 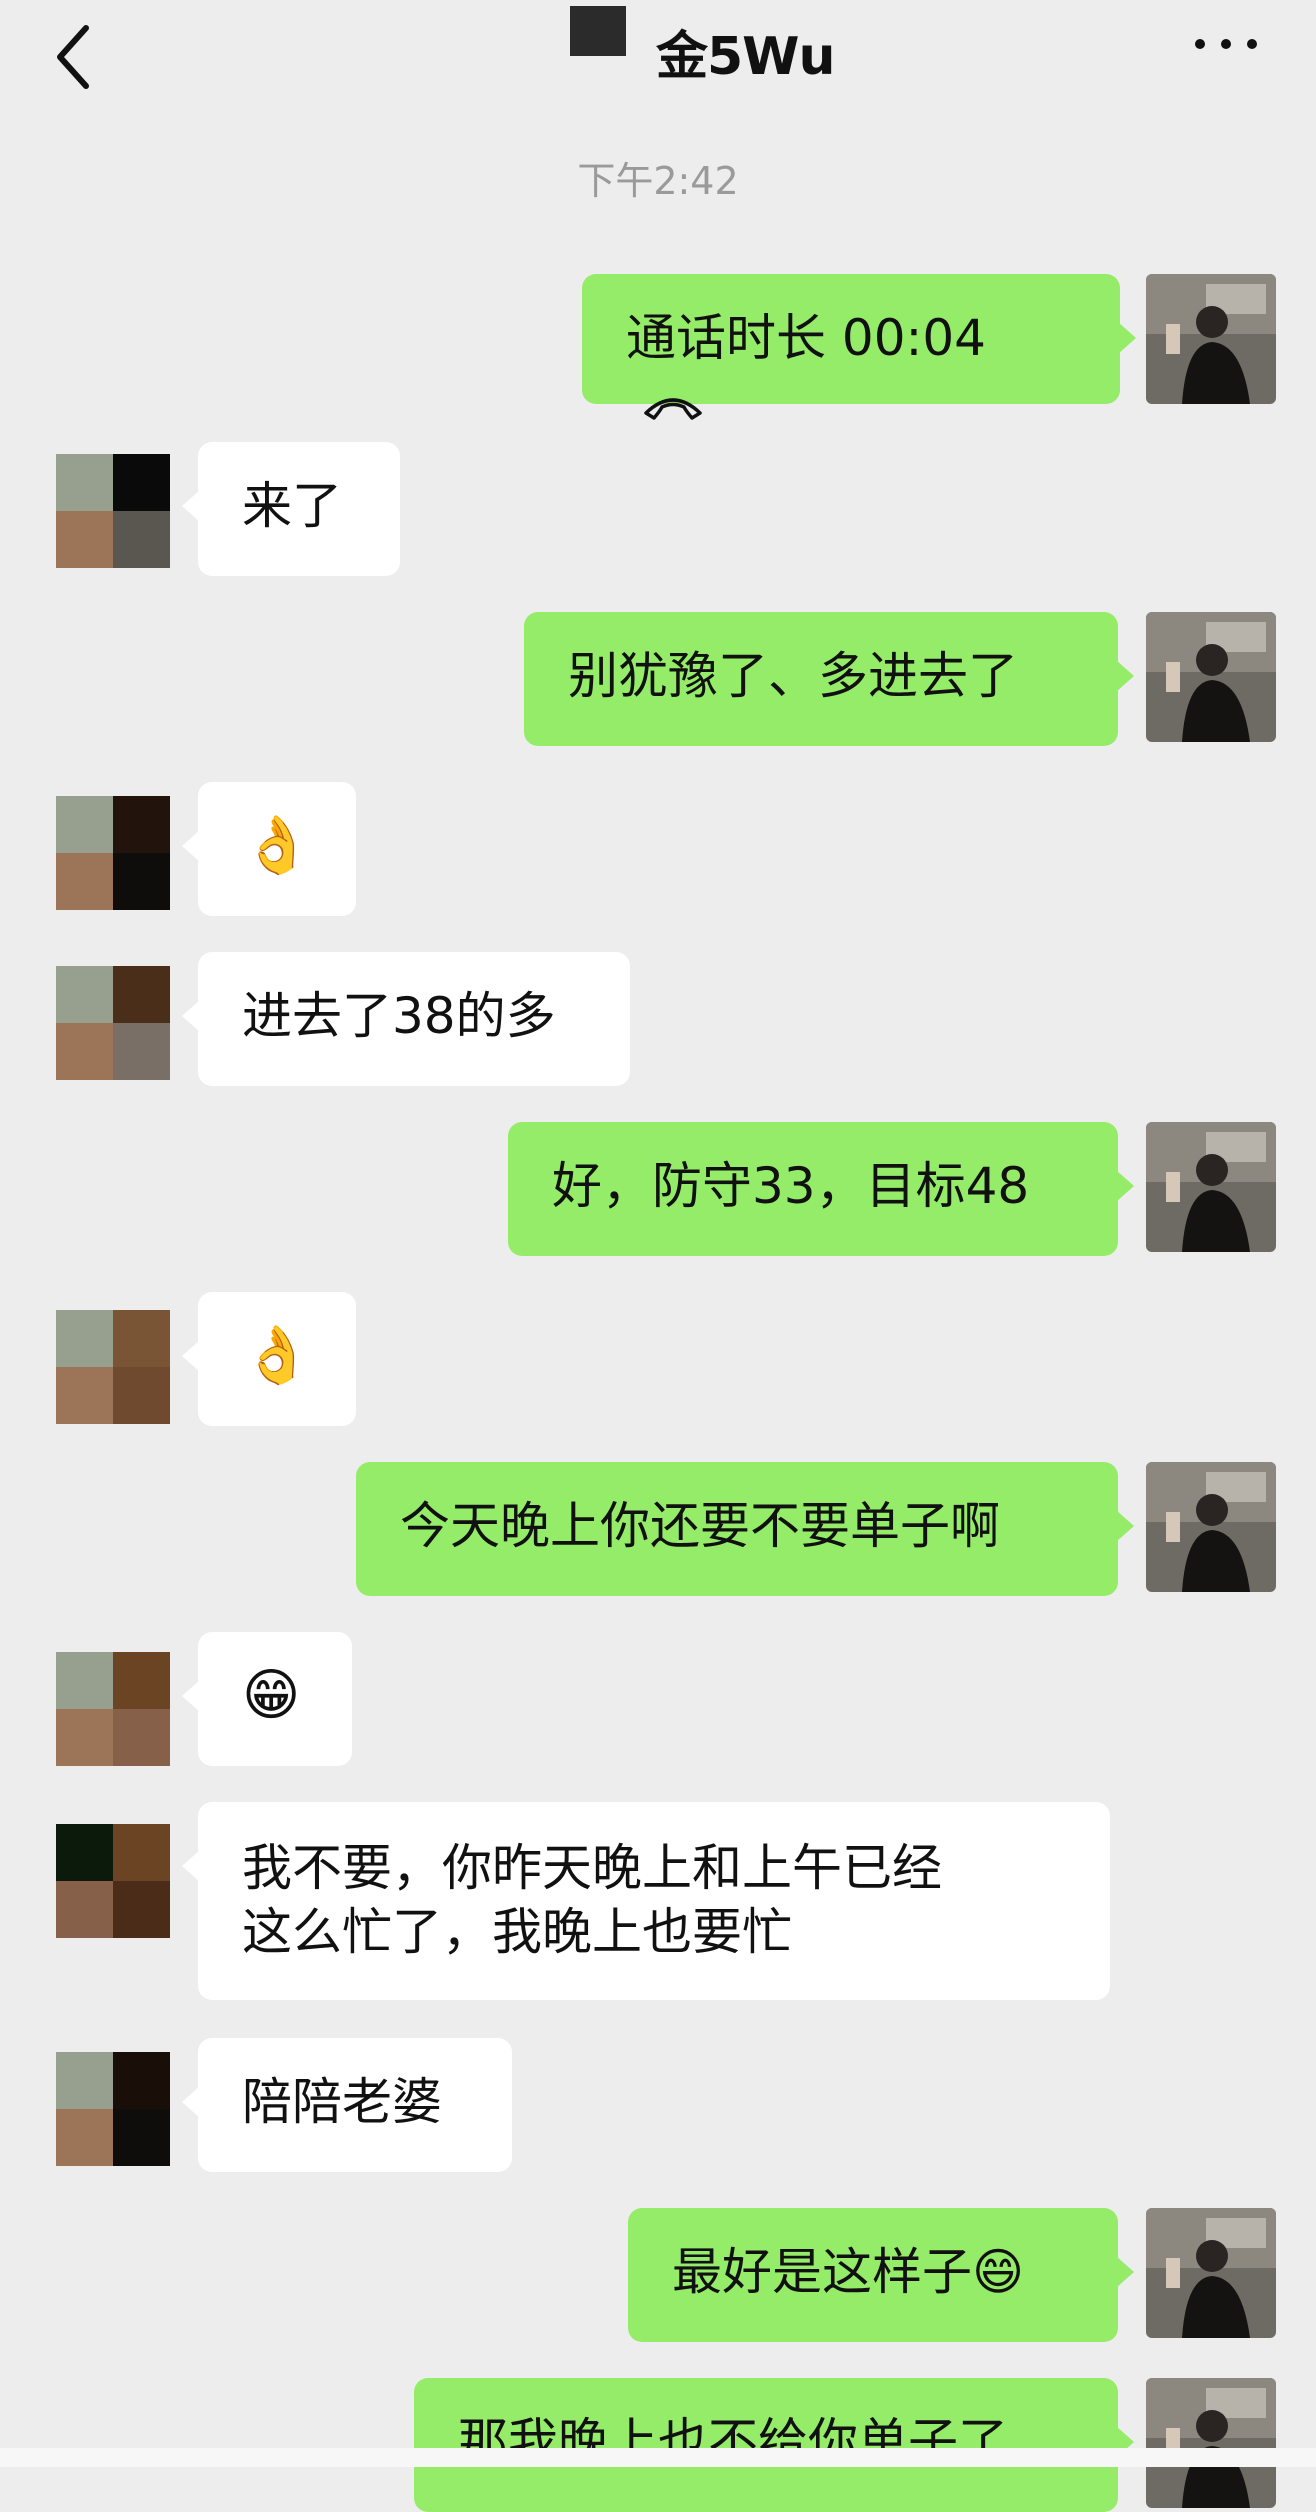 I want to click on chat-header: 金5Wu, so click(x=658, y=67).